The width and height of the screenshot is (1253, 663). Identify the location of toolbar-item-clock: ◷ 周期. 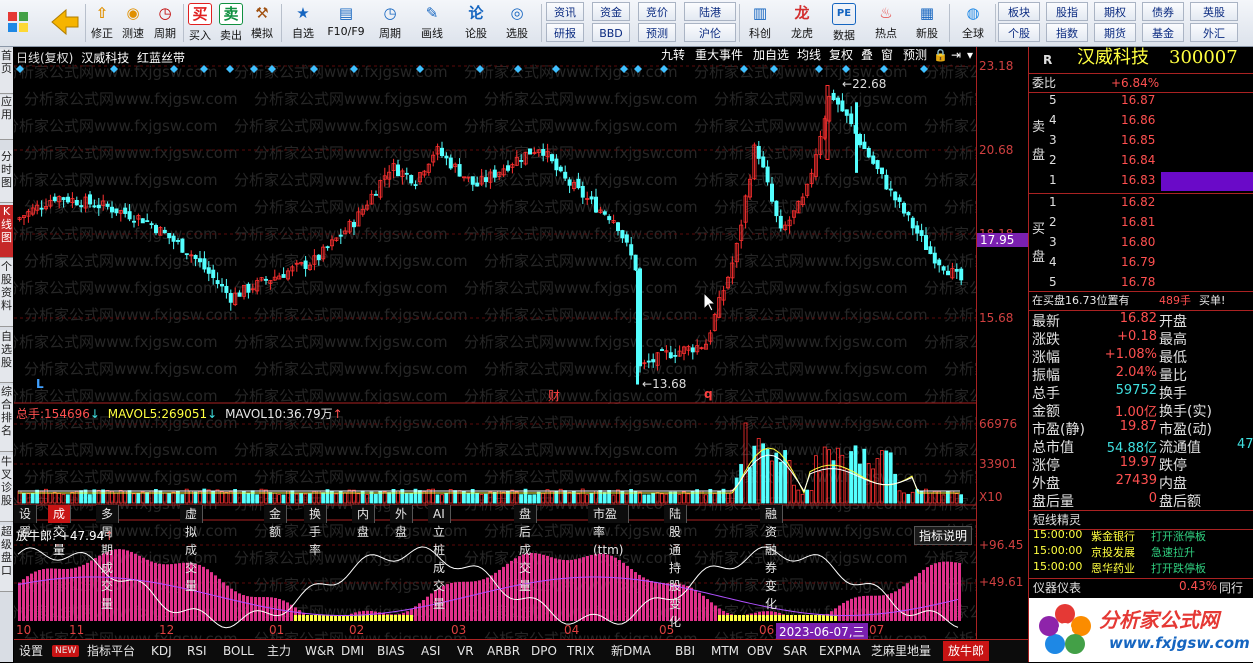
(165, 23).